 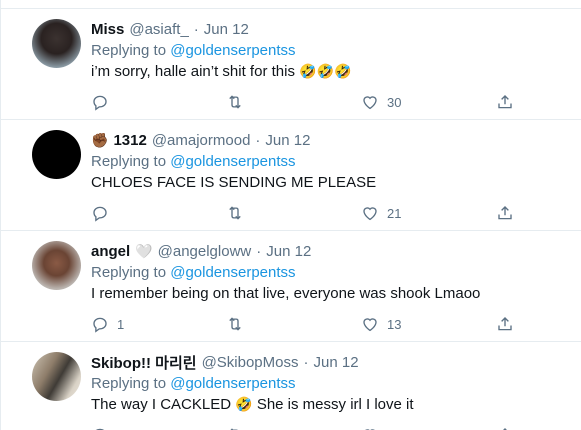 I want to click on tweet-text: i’m sorry, halle ain’t shit for this 🤣🤣🤣, so click(x=326, y=71).